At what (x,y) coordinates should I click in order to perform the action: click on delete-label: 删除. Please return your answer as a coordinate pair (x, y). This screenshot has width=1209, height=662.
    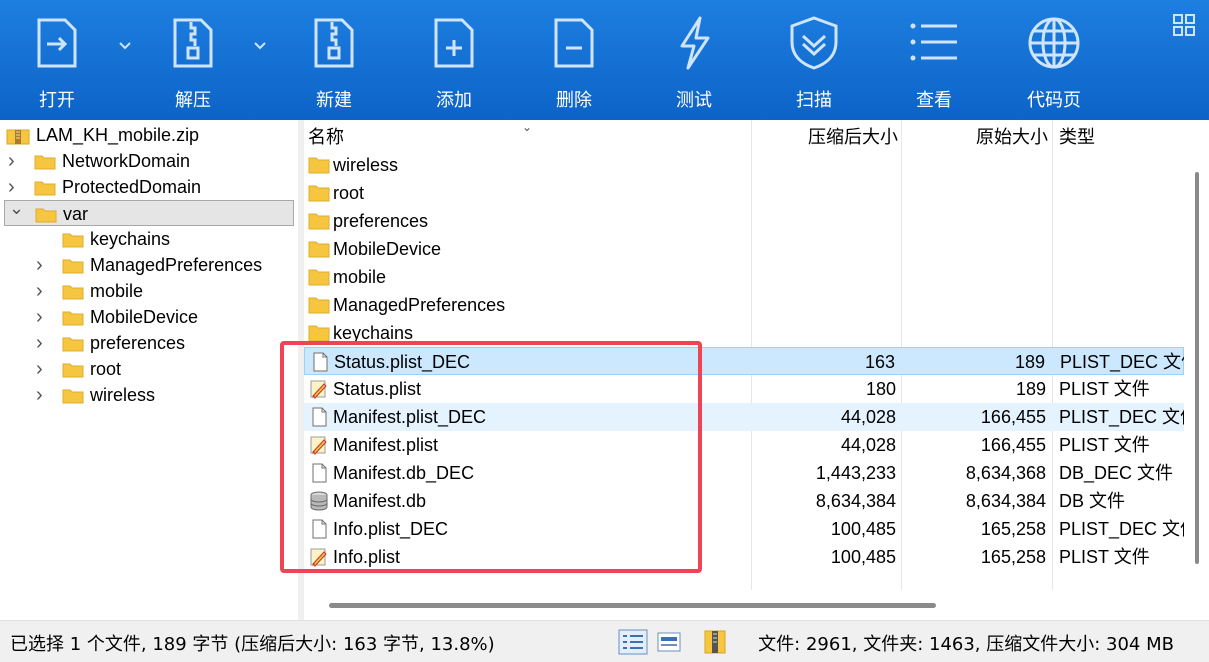
    Looking at the image, I should click on (574, 100).